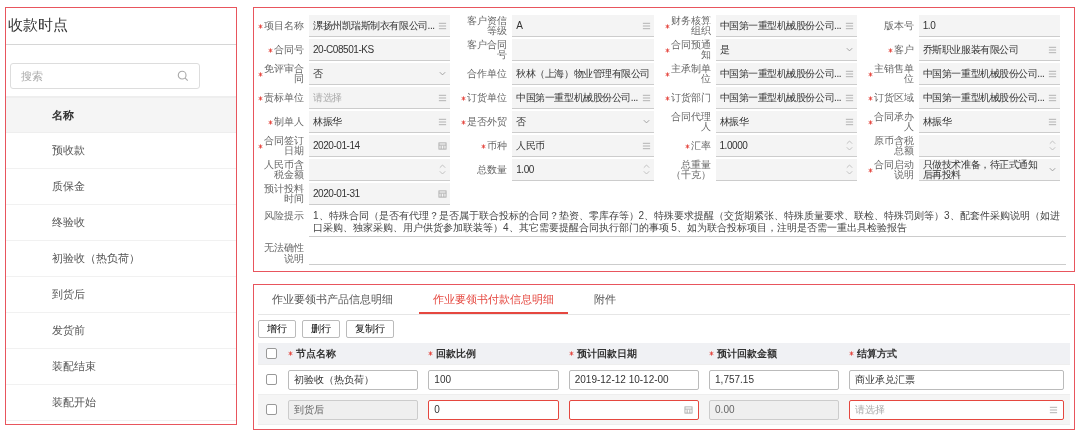  Describe the element at coordinates (380, 146) in the screenshot. I see `date-field: 2020-01-14` at that location.